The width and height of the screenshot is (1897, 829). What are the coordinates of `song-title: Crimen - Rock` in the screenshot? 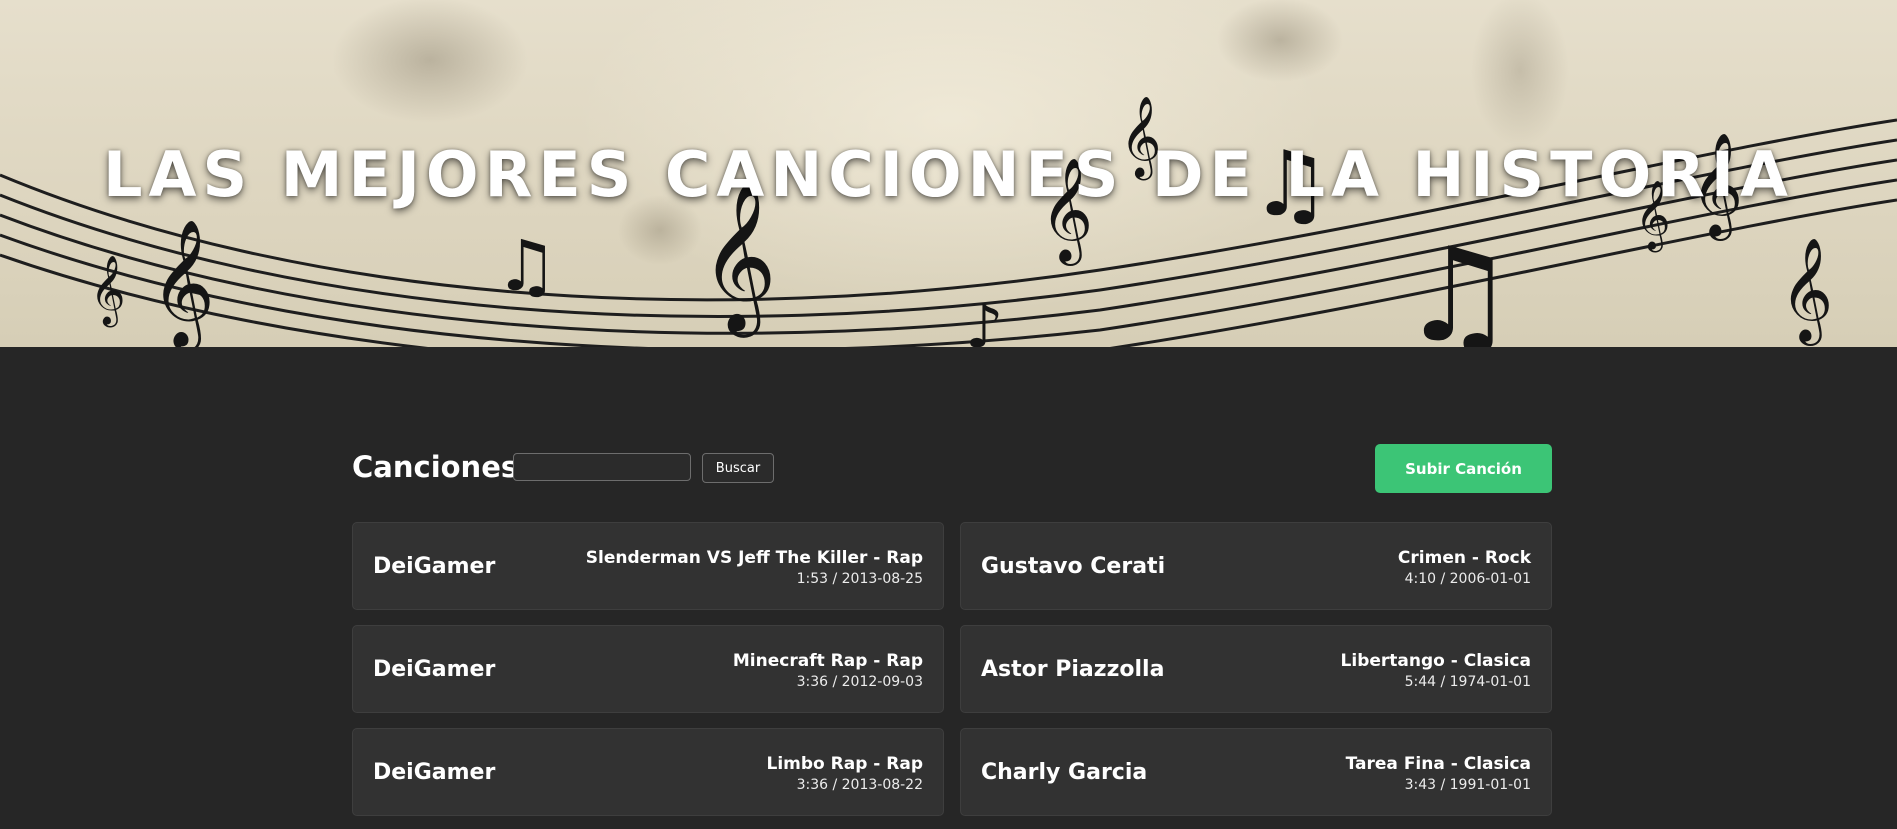 It's located at (1464, 558).